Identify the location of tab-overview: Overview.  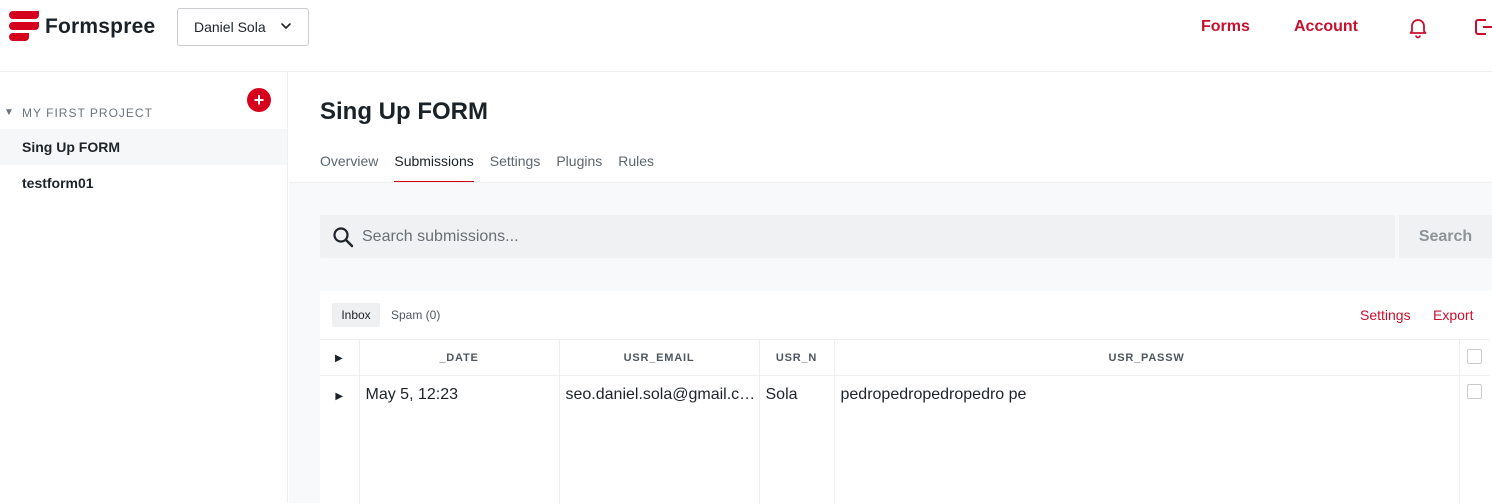
(349, 168).